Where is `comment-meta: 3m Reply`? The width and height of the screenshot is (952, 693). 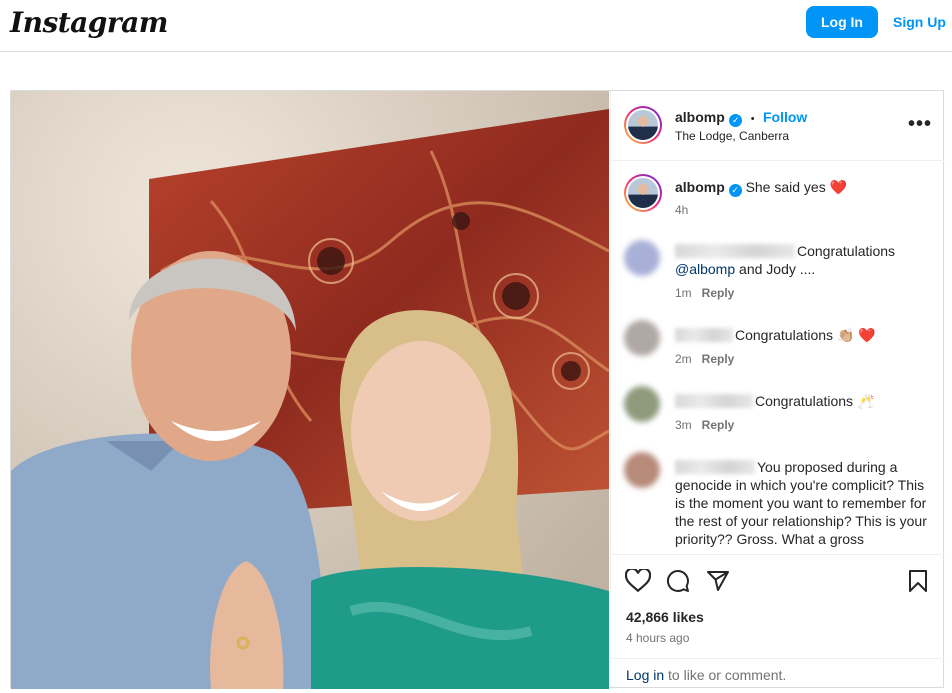 comment-meta: 3m Reply is located at coordinates (704, 425).